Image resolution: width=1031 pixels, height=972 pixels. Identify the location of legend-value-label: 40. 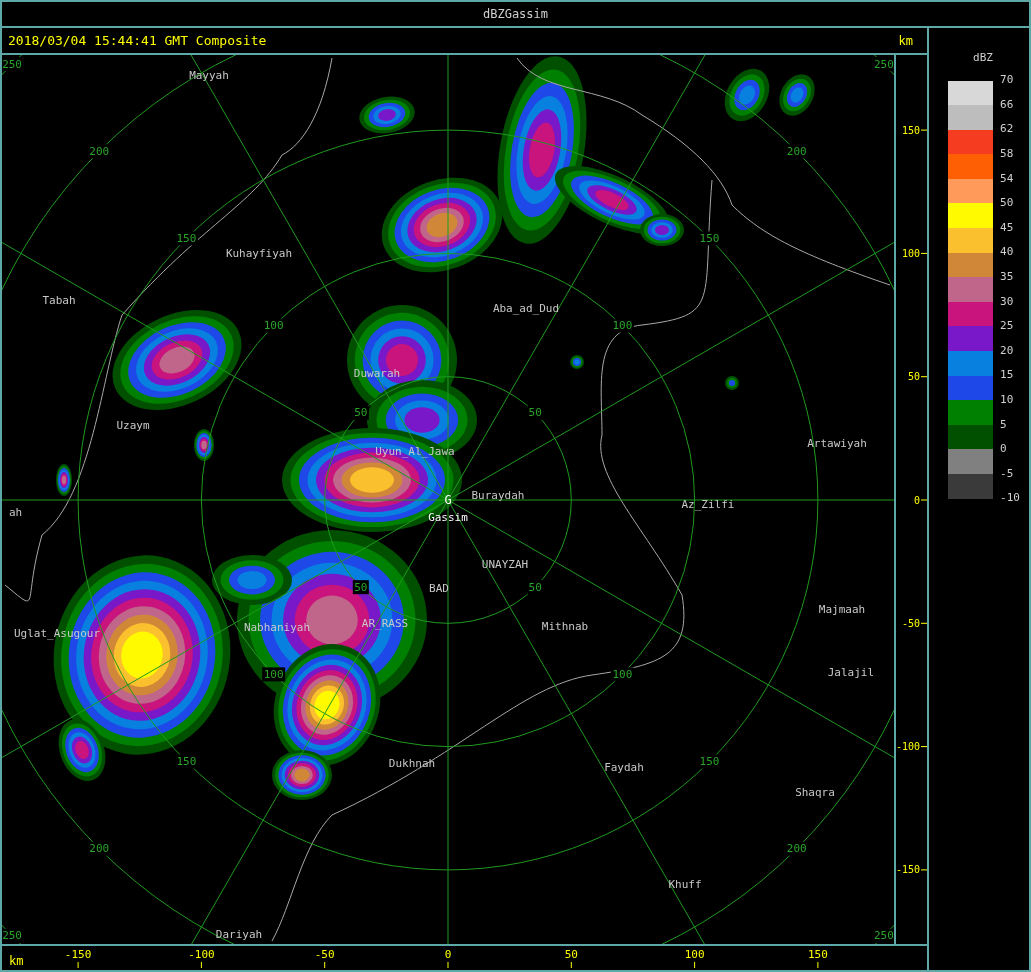
(1007, 252).